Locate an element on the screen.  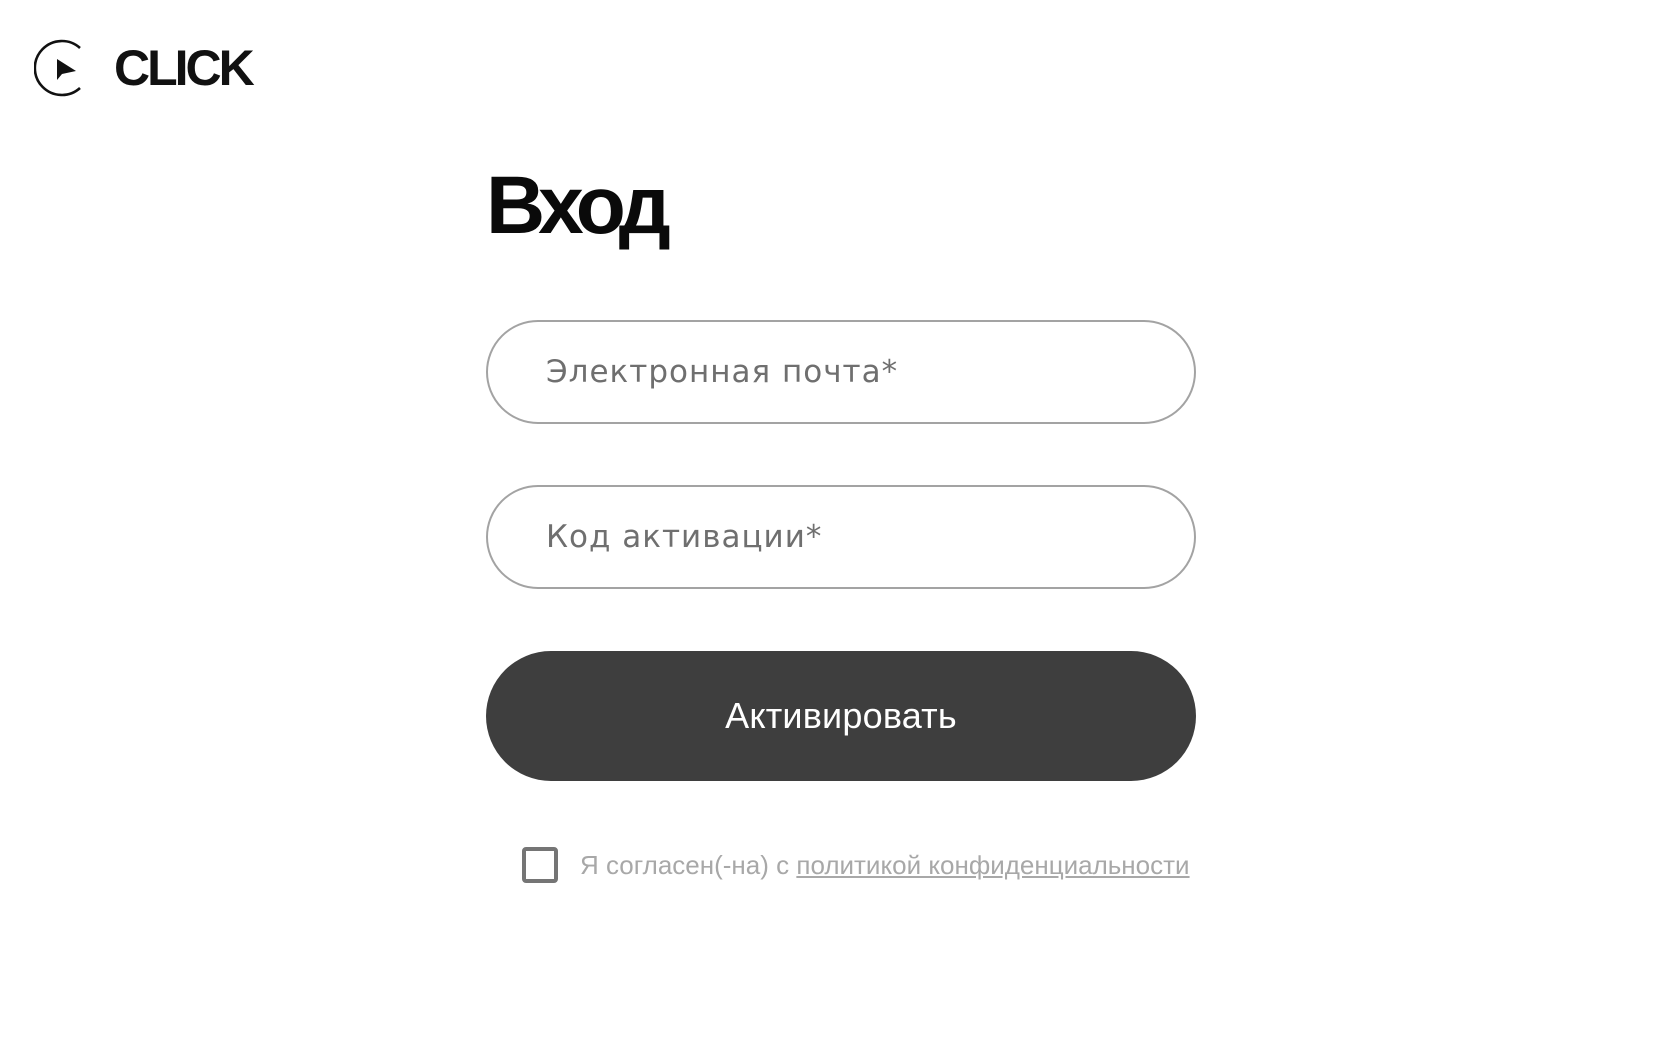
brand-logo: CLICK is located at coordinates (144, 68).